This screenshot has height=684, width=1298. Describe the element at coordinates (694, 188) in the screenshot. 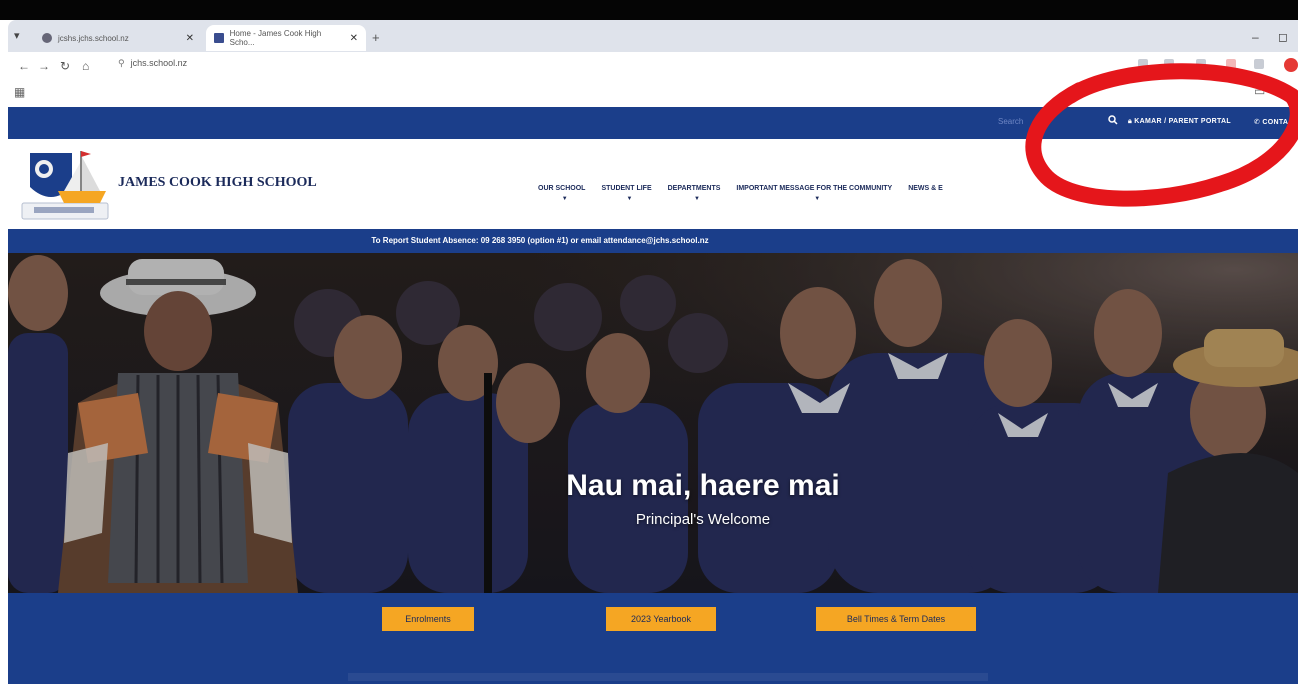

I see `nav-label: DEPARTMENTS` at that location.